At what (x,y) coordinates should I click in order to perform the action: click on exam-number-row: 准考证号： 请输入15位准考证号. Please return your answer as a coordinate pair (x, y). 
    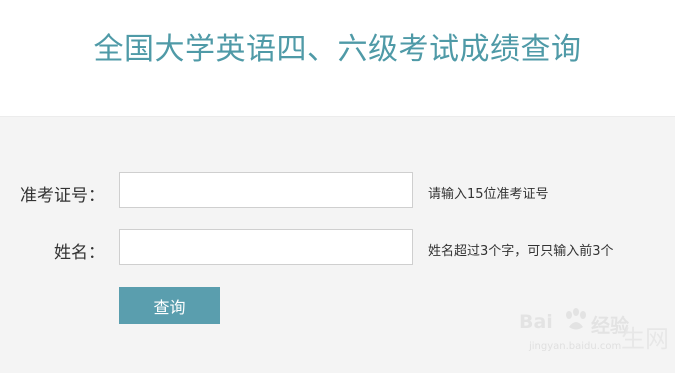
    Looking at the image, I should click on (337, 192).